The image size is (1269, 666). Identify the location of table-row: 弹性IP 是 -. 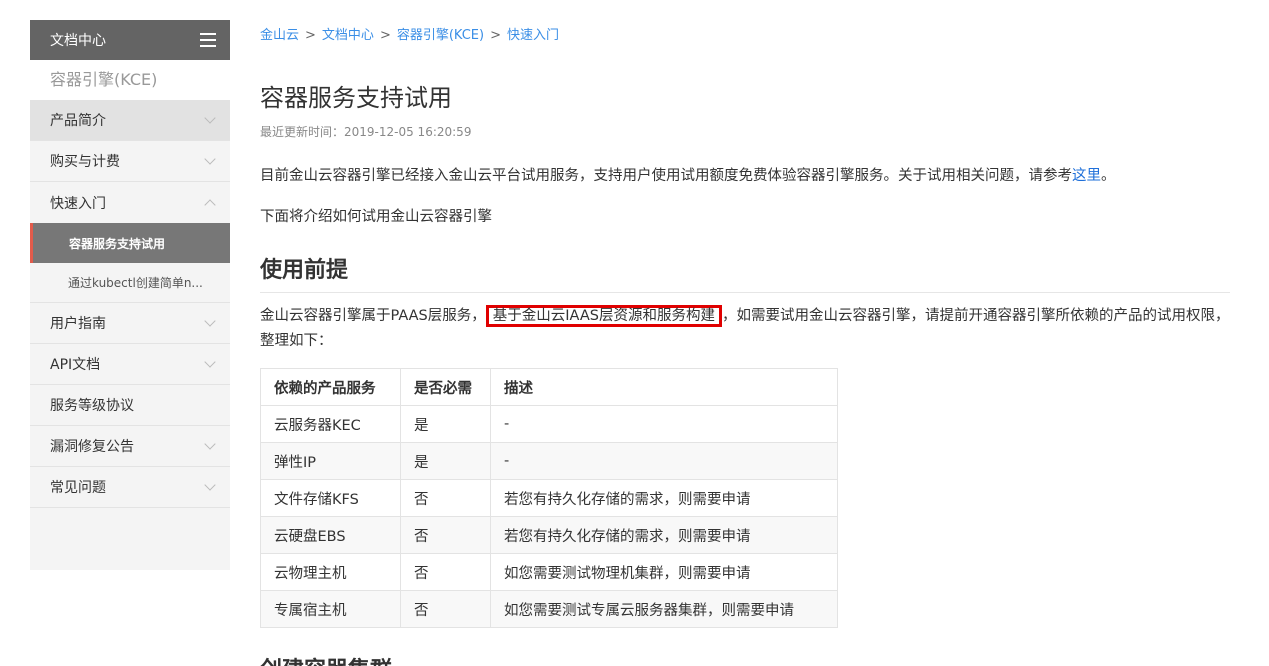
(549, 461).